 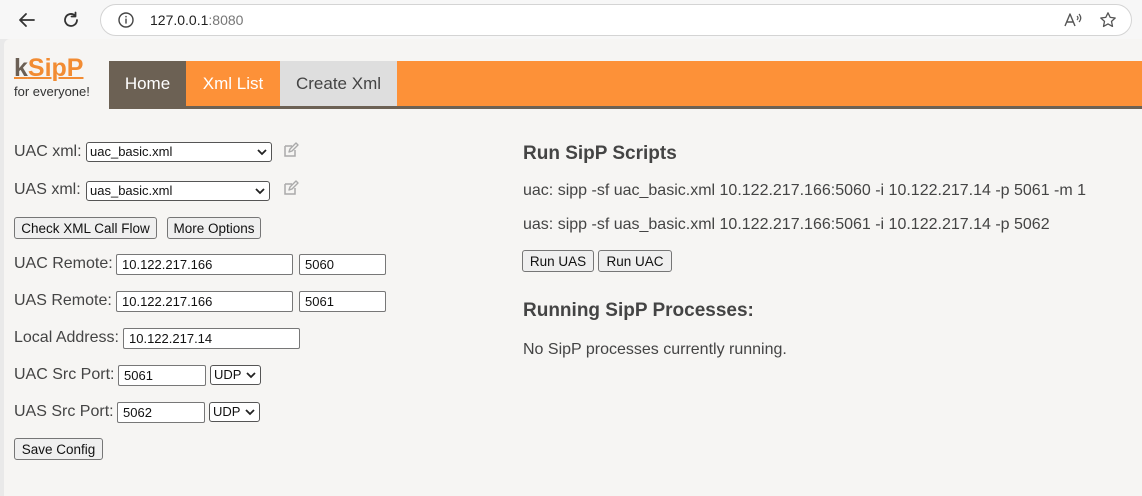 What do you see at coordinates (1108, 22) in the screenshot?
I see `favorite-star-icon` at bounding box center [1108, 22].